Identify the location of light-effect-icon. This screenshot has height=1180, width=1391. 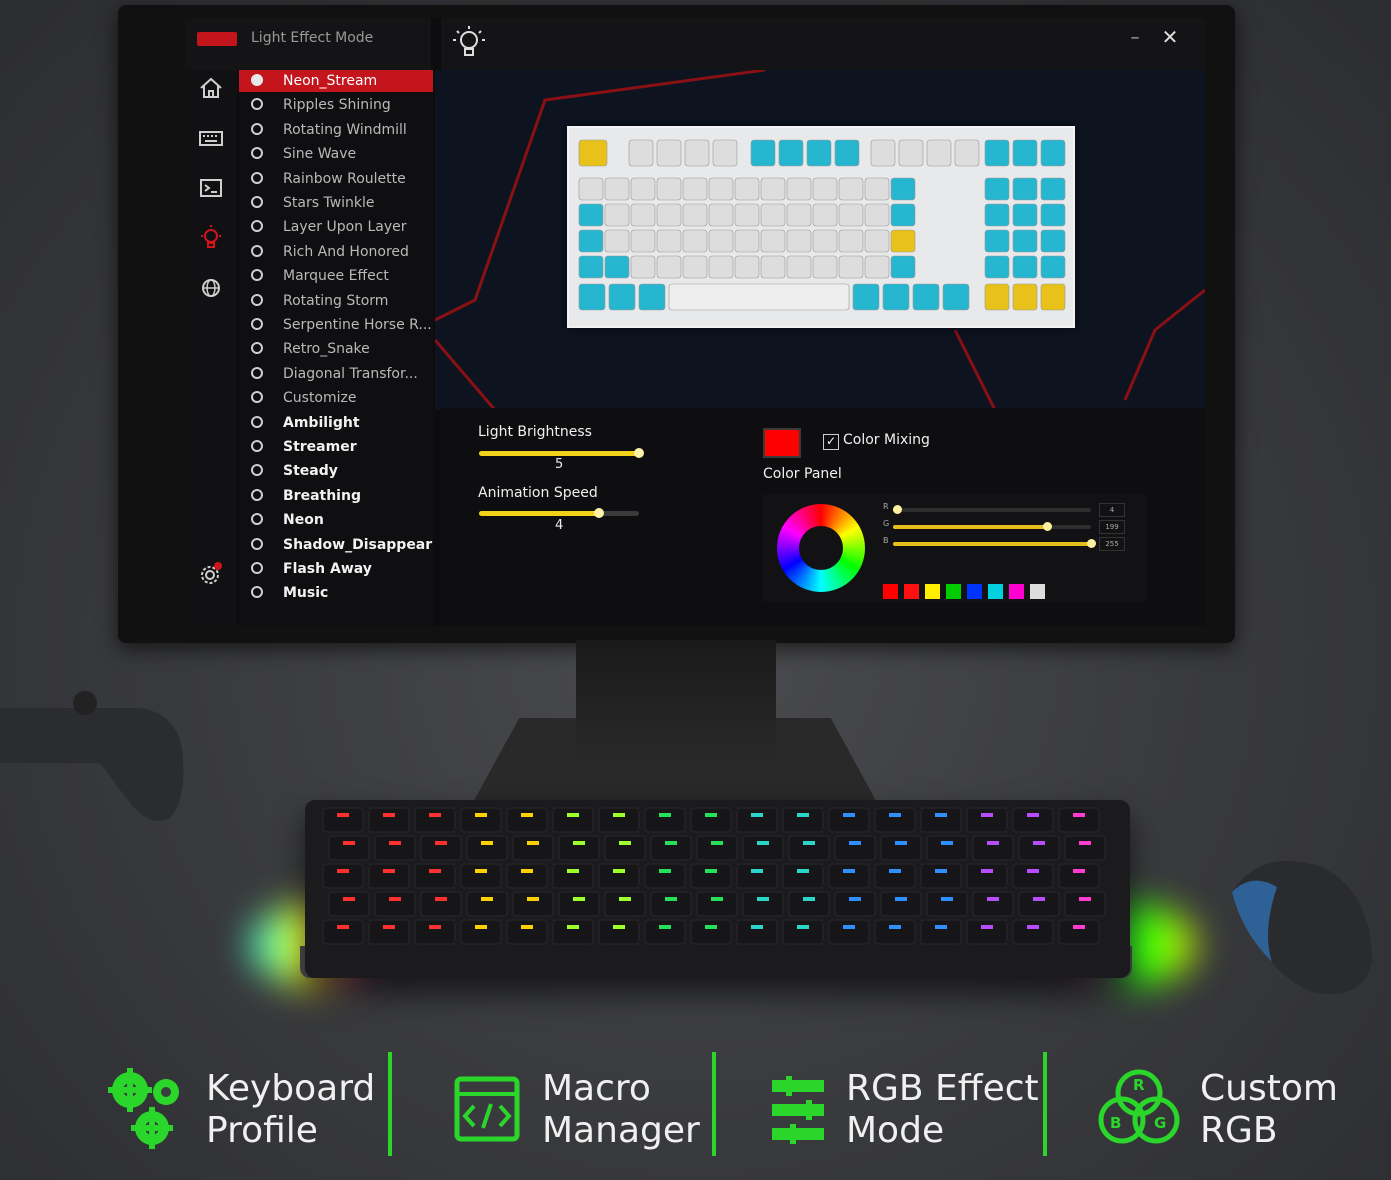
(211, 238).